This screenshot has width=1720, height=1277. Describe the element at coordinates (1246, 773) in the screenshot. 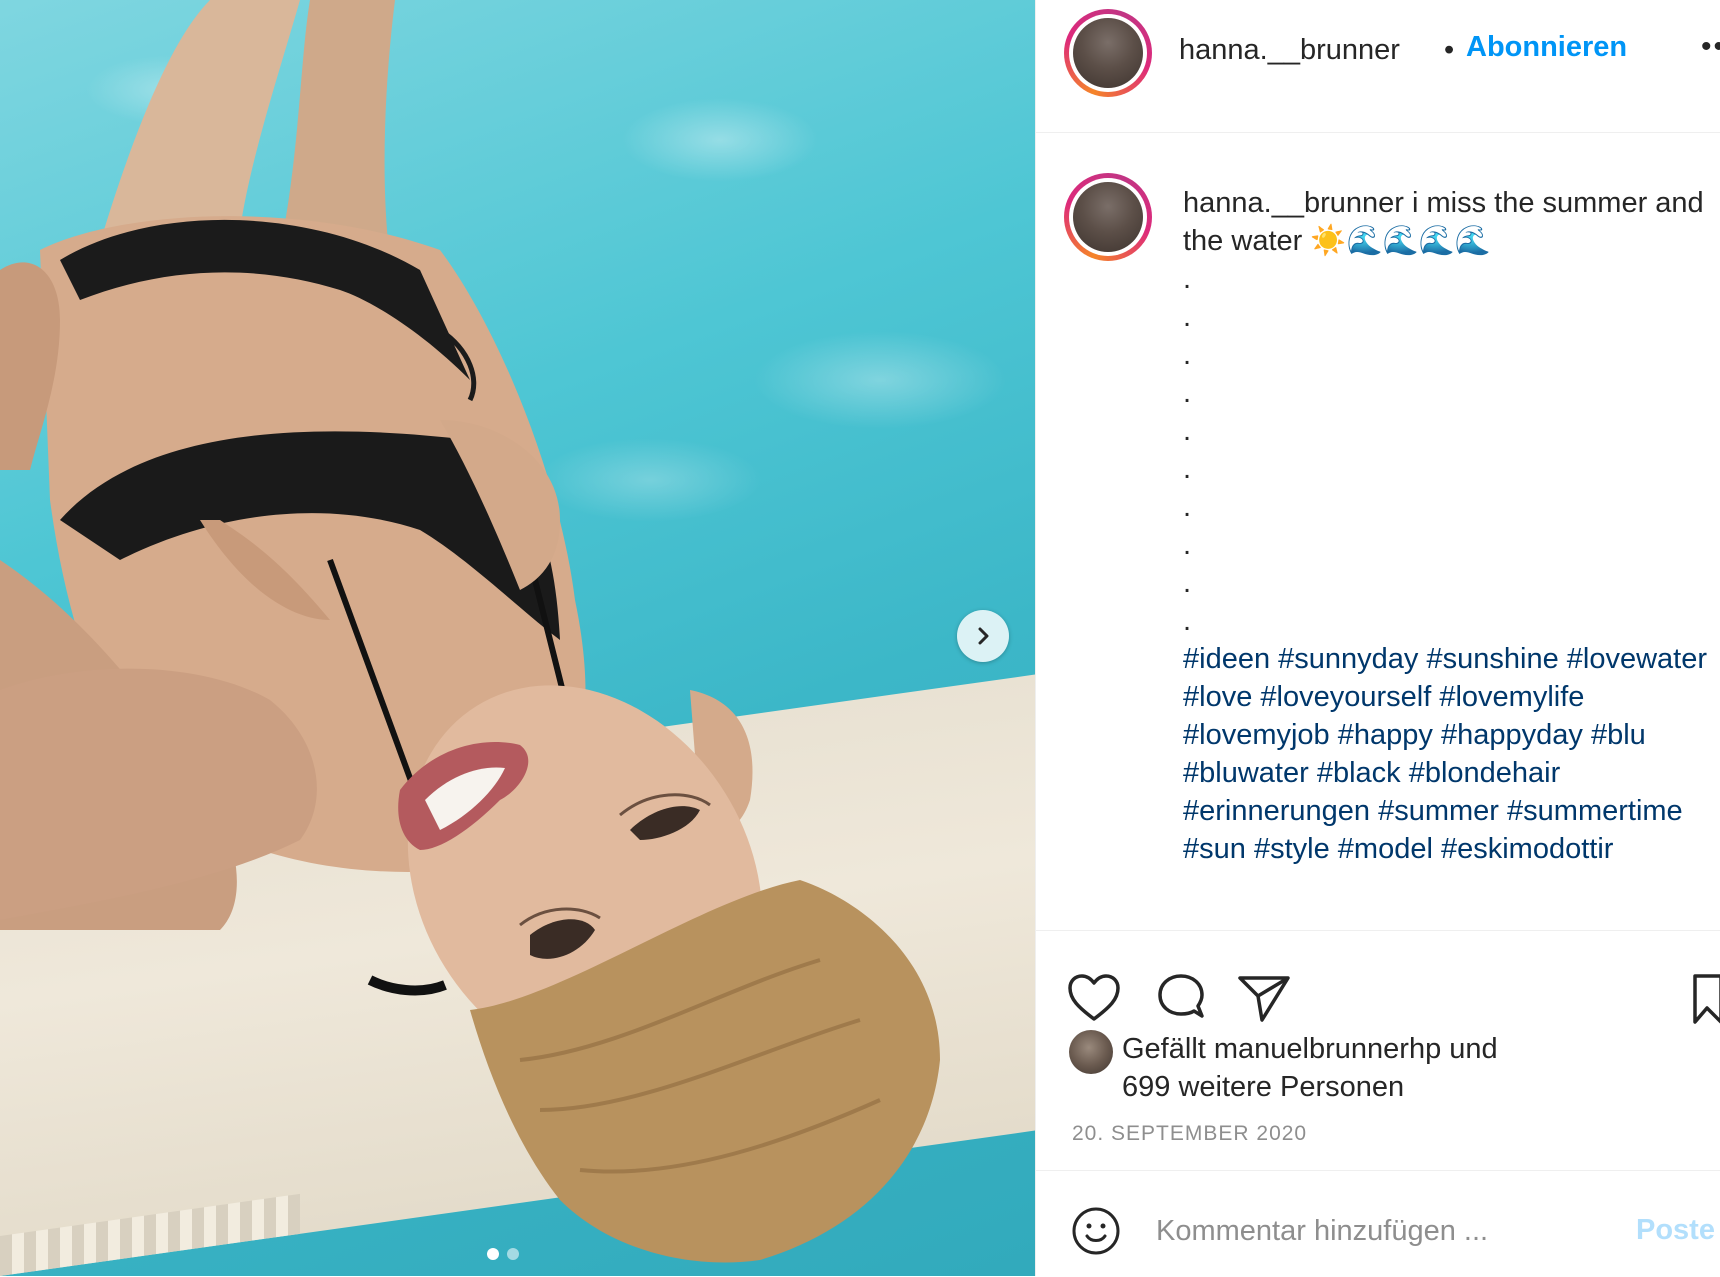

I see `hashtag-link: #bluwater` at that location.